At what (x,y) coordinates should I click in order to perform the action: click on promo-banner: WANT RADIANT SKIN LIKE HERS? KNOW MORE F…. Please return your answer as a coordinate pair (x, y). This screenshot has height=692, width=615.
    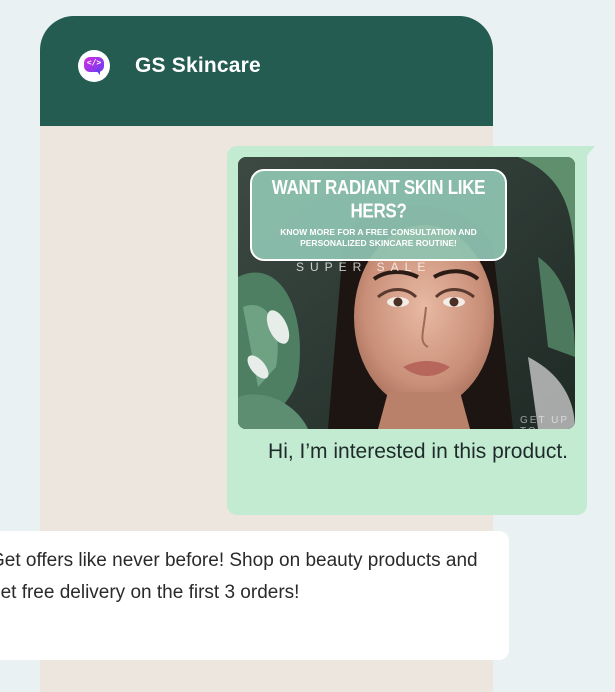
    Looking at the image, I should click on (378, 215).